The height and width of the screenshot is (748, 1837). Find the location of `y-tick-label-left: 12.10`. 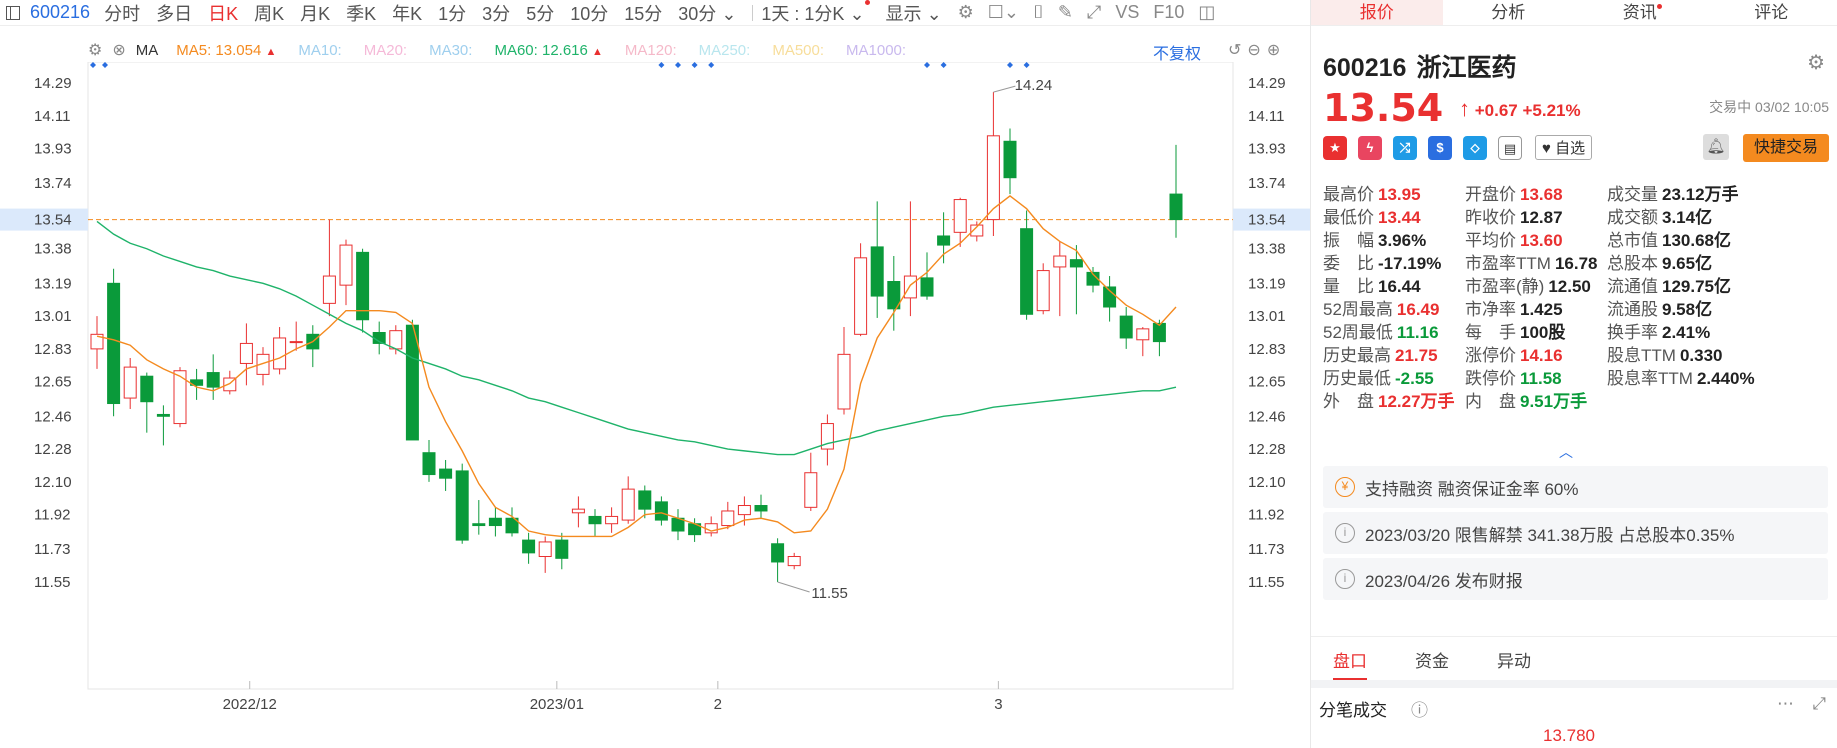

y-tick-label-left: 12.10 is located at coordinates (53, 482).